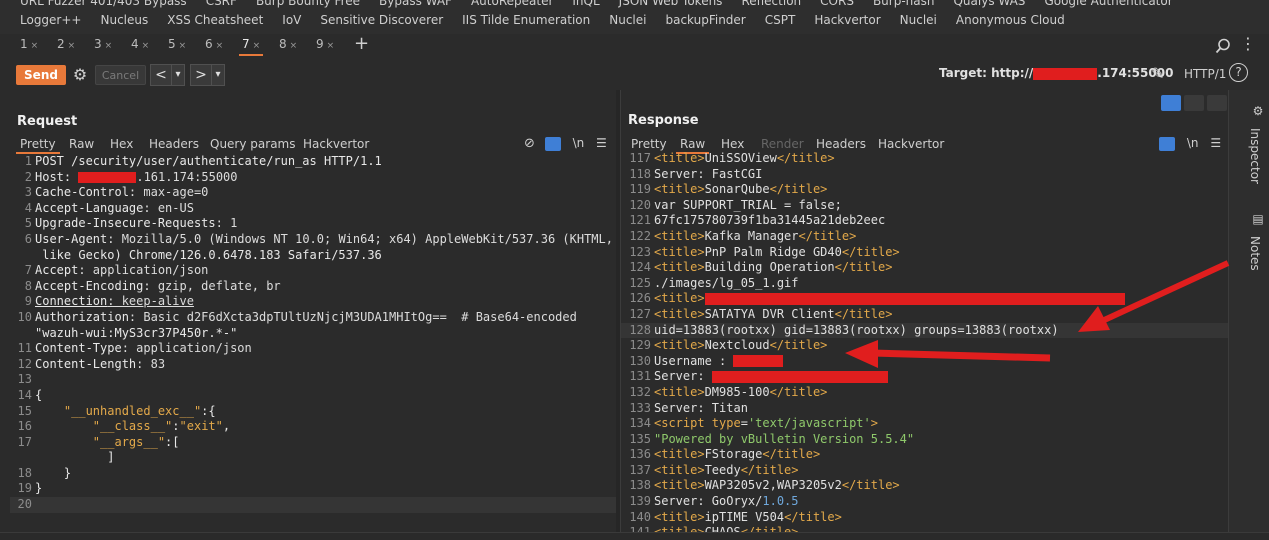  I want to click on redaction-mark, so click(107, 177).